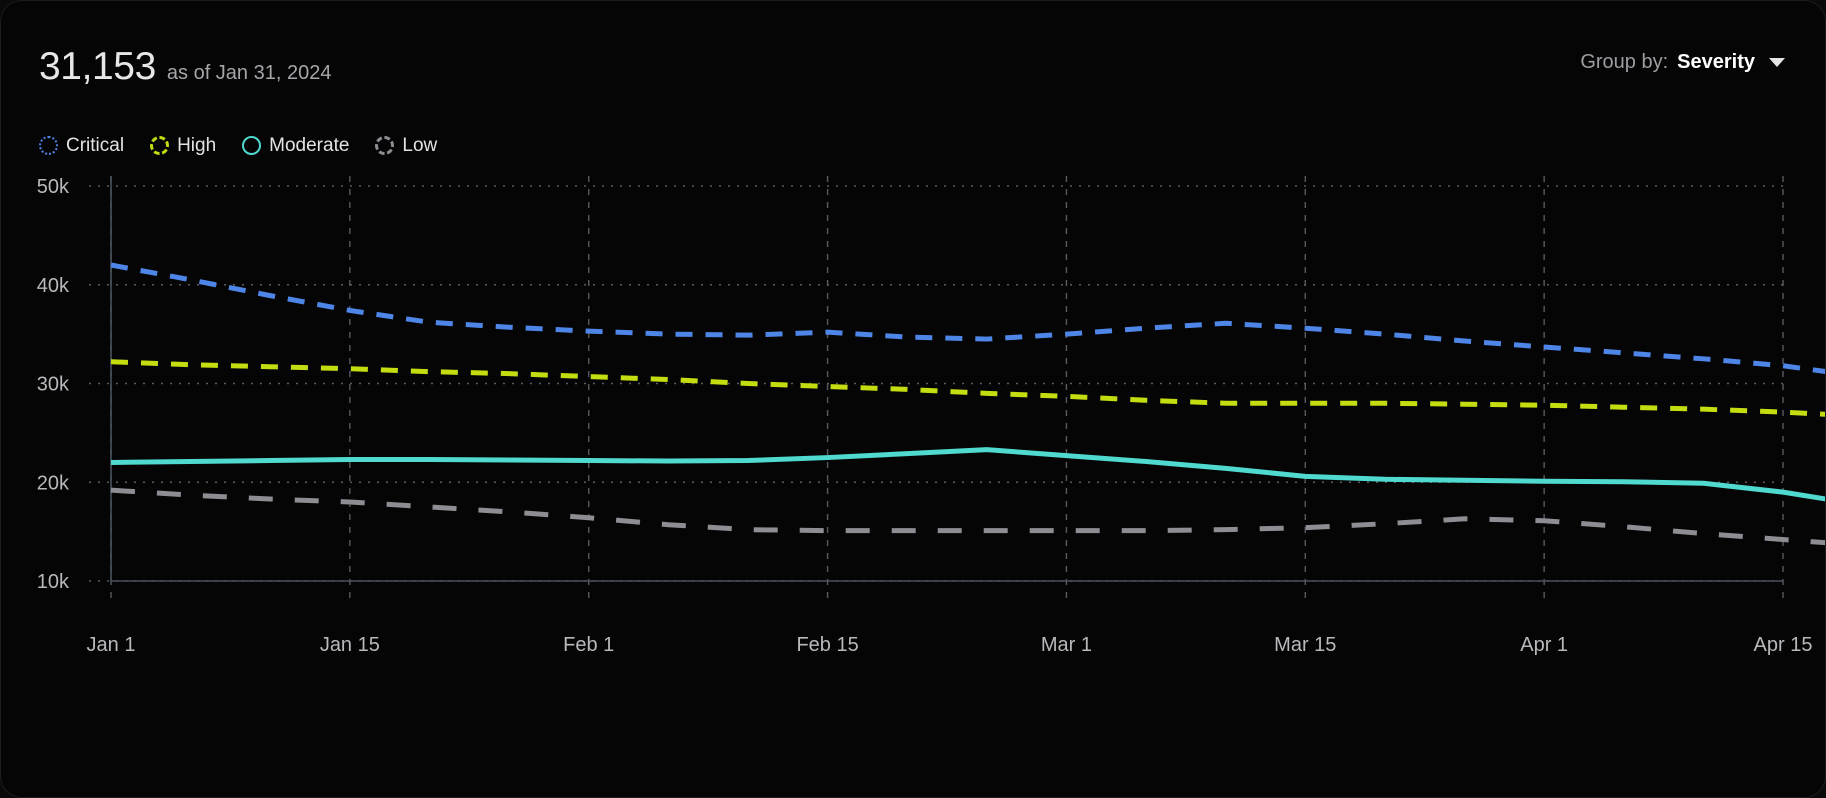 This screenshot has height=798, width=1826. Describe the element at coordinates (53, 187) in the screenshot. I see `y-axis-tick: 50k` at that location.